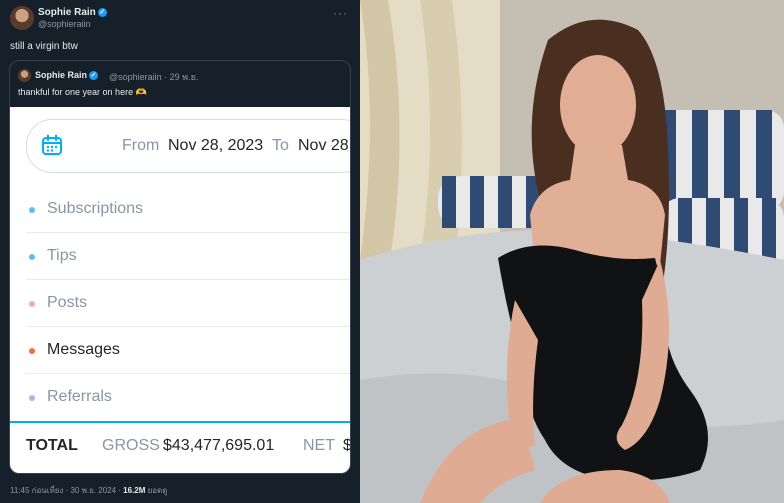 The height and width of the screenshot is (503, 784). Describe the element at coordinates (61, 75) in the screenshot. I see `quote-author-name-text: Sophie Rain` at that location.